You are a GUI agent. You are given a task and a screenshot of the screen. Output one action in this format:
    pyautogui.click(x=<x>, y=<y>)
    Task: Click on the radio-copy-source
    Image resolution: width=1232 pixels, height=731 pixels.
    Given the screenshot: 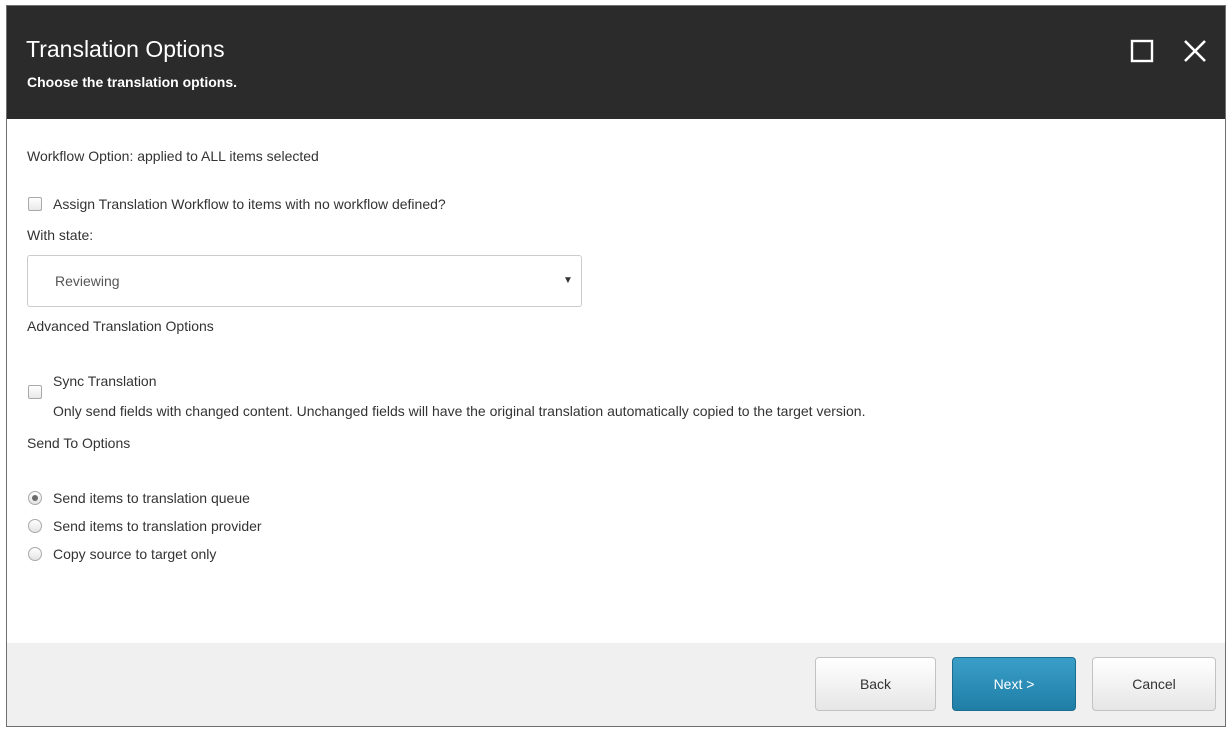 What is the action you would take?
    pyautogui.click(x=35, y=554)
    